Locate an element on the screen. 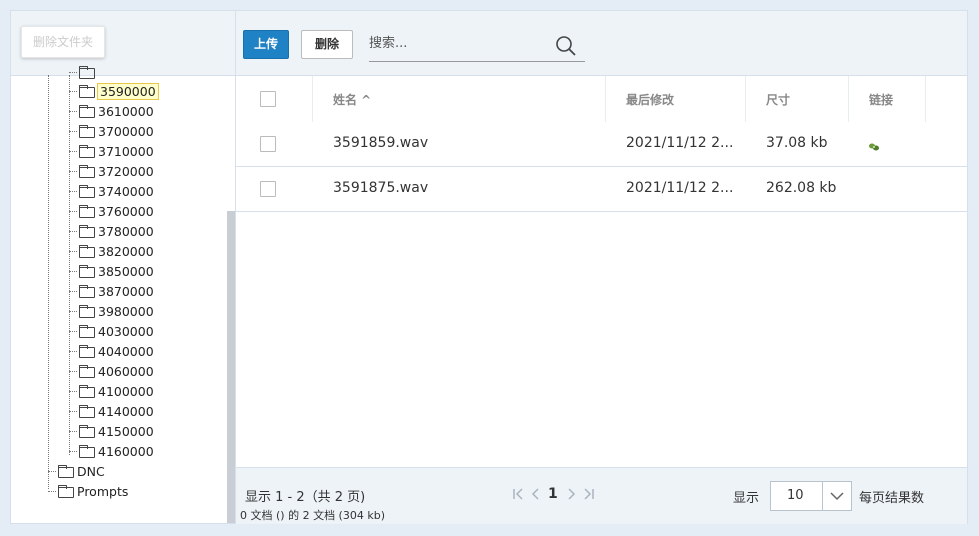 The height and width of the screenshot is (536, 979). tree-item: 4100000 is located at coordinates (112, 391).